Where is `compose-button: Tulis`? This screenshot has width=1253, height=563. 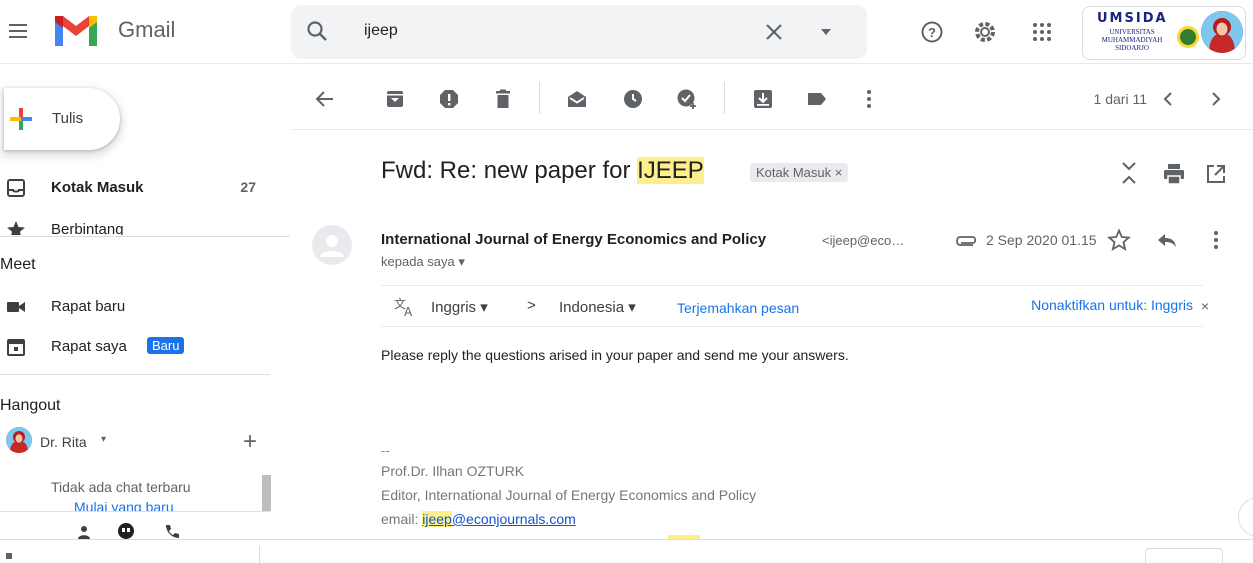 compose-button: Tulis is located at coordinates (62, 119).